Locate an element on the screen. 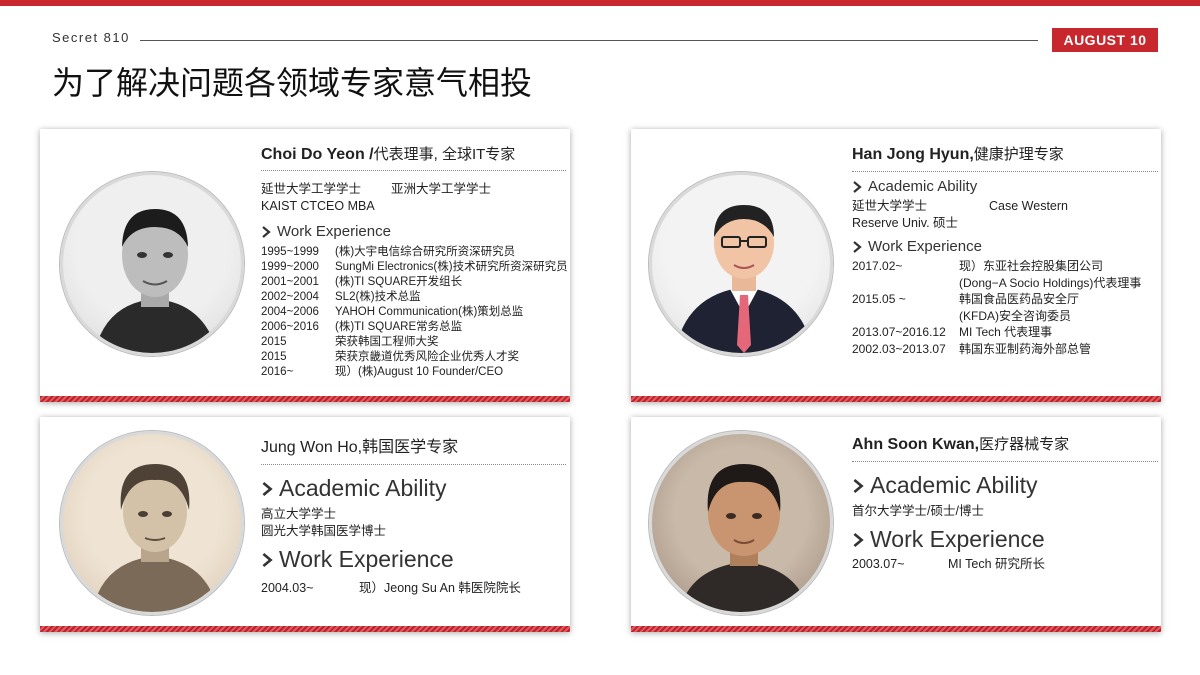 Image resolution: width=1200 pixels, height=675 pixels. work-row: 1999~2000 SungMi Electronics(株)技术研究所资深研究员 is located at coordinates (414, 267).